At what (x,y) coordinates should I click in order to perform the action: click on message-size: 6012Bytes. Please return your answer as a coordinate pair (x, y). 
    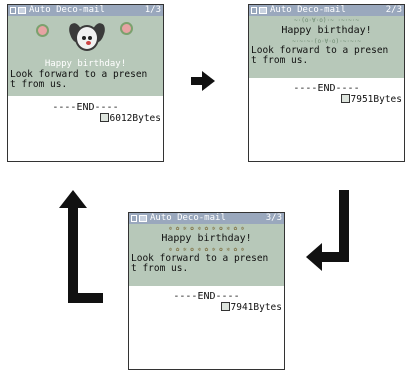
    Looking at the image, I should click on (130, 118).